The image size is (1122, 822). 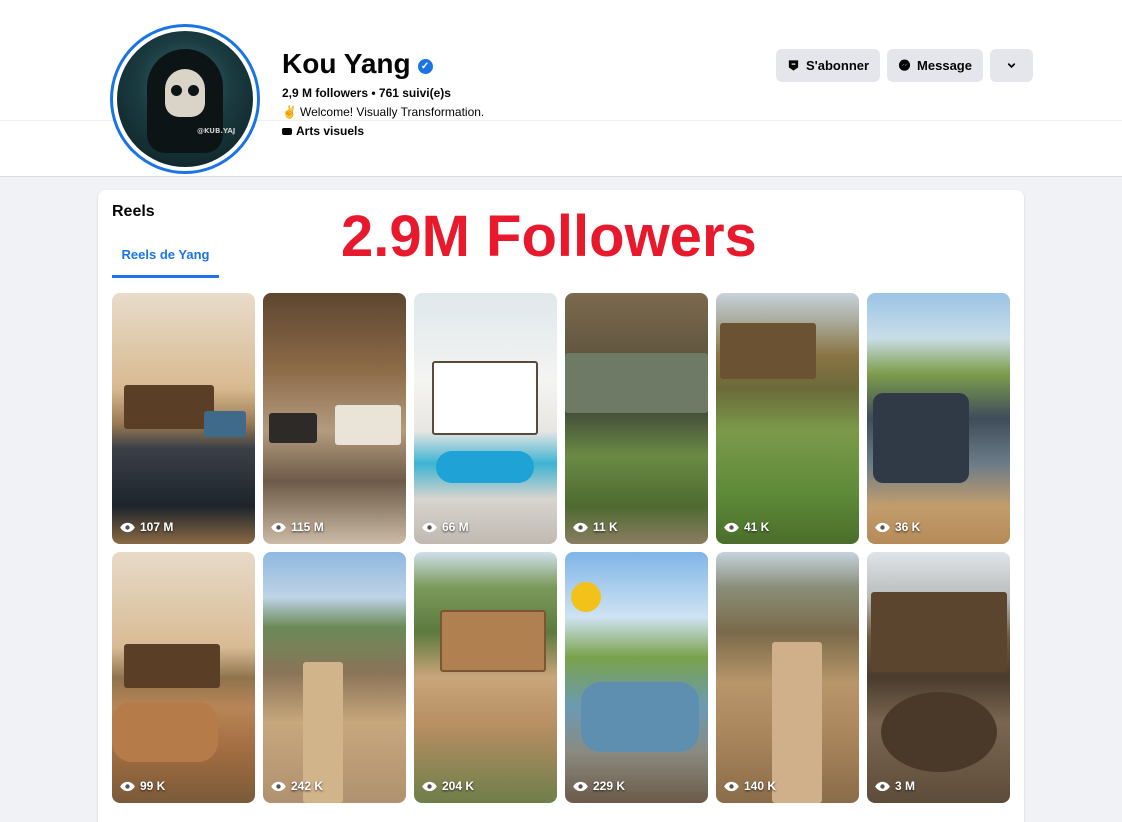 I want to click on view-count: 140 K, so click(x=749, y=786).